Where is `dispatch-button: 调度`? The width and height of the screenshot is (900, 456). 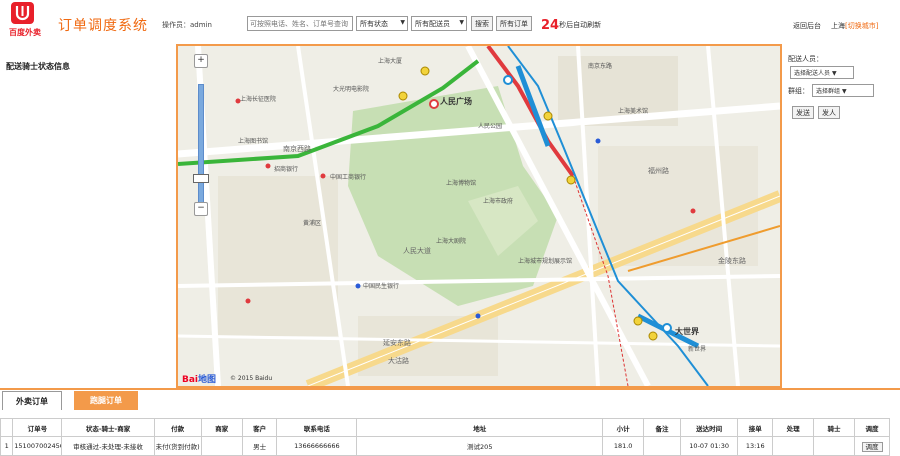 dispatch-button: 调度 is located at coordinates (872, 447).